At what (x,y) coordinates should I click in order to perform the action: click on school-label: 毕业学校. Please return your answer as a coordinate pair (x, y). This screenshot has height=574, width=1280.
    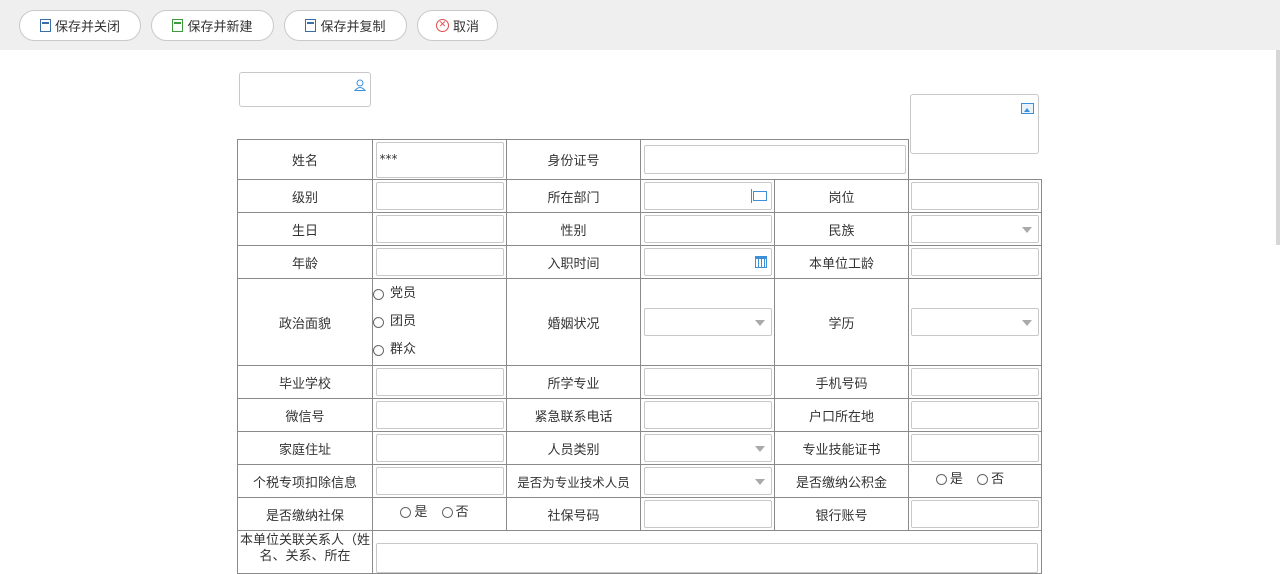
    Looking at the image, I should click on (305, 382).